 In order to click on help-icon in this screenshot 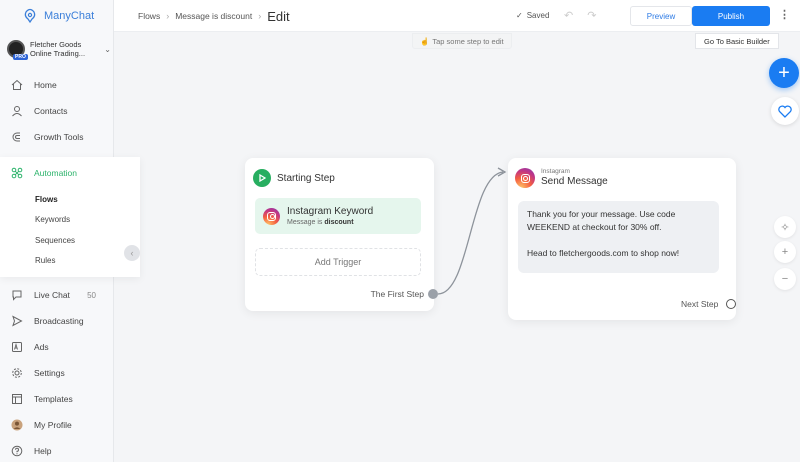, I will do `click(17, 451)`.